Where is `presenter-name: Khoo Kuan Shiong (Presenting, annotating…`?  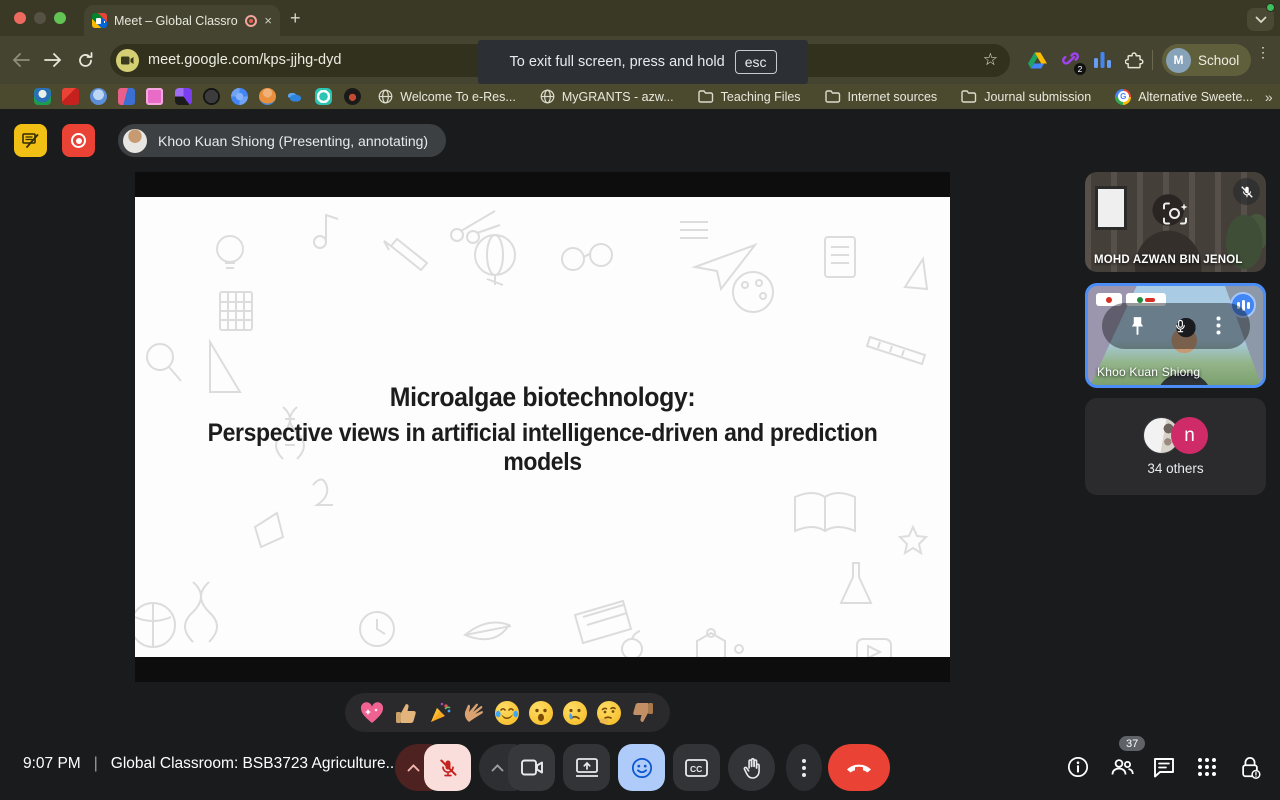 presenter-name: Khoo Kuan Shiong (Presenting, annotating… is located at coordinates (293, 140).